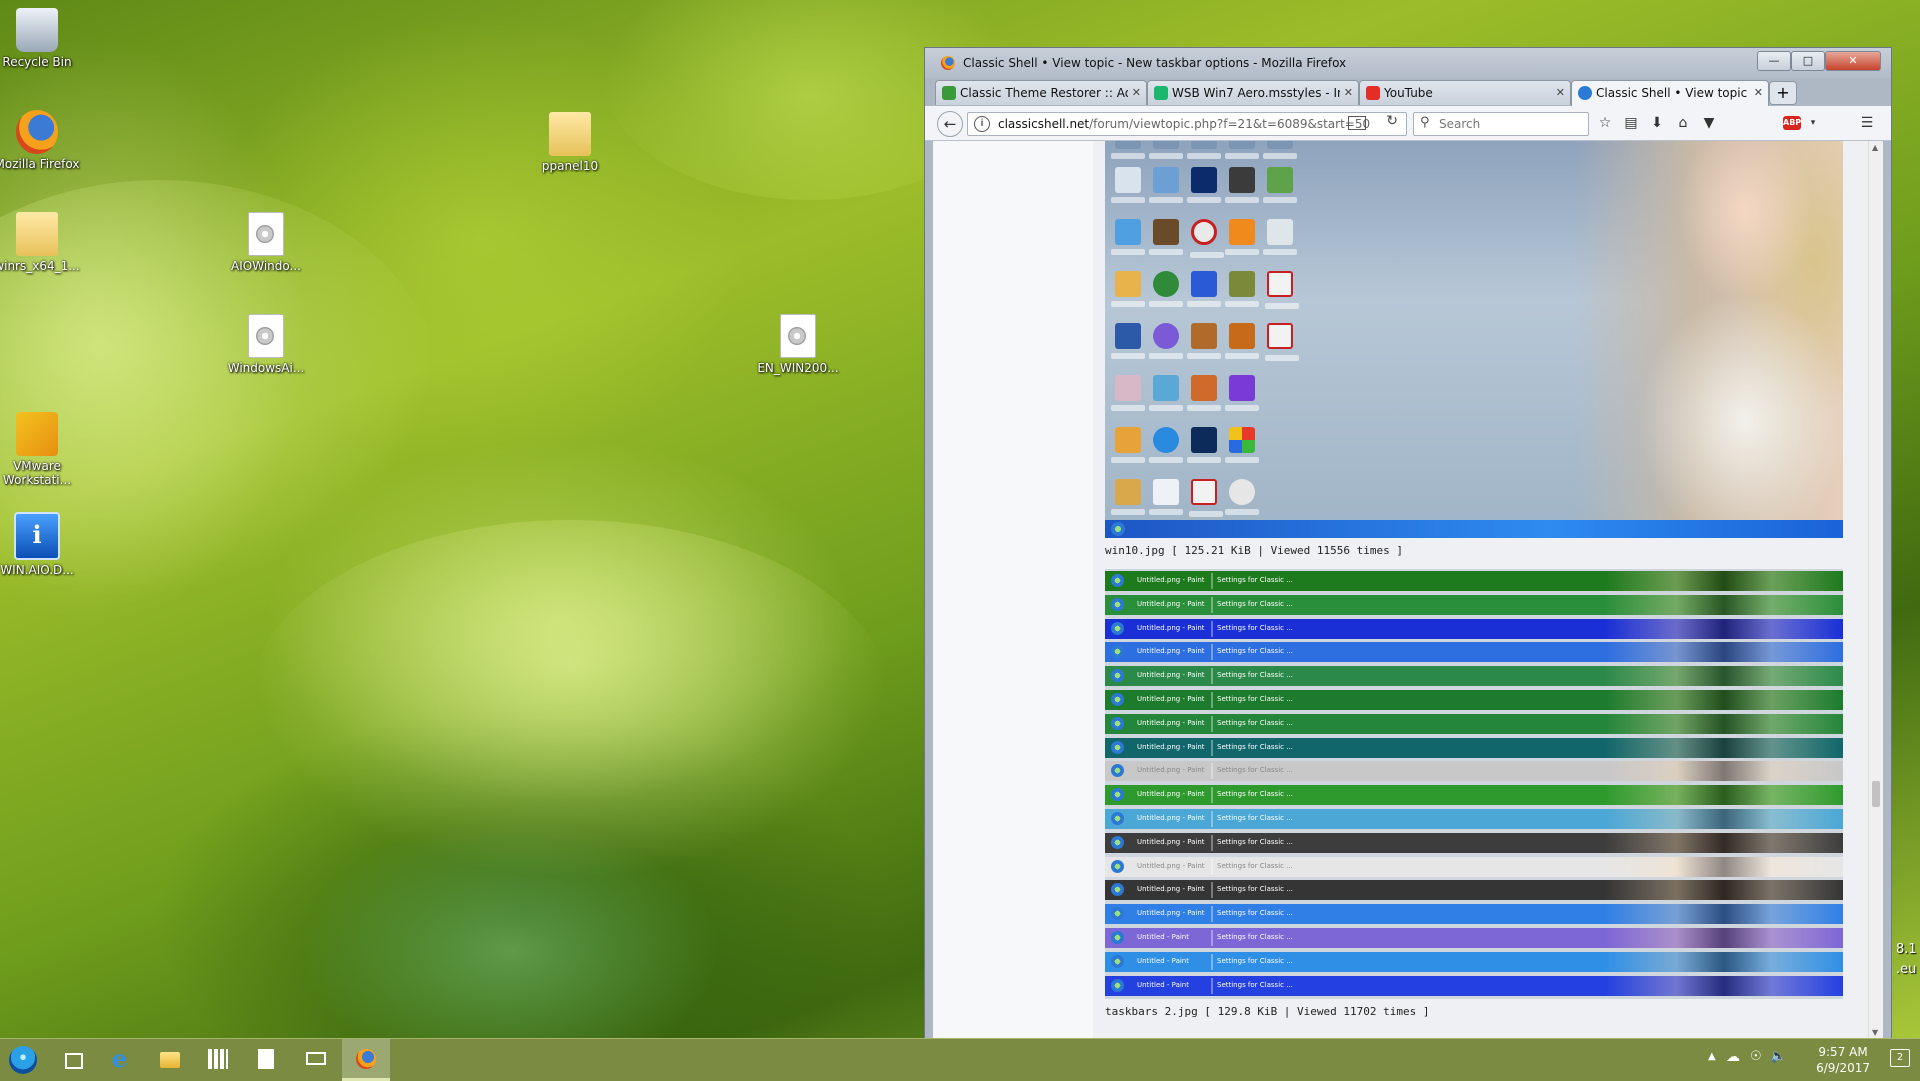 The image size is (1920, 1081). I want to click on edge-button: e, so click(122, 1060).